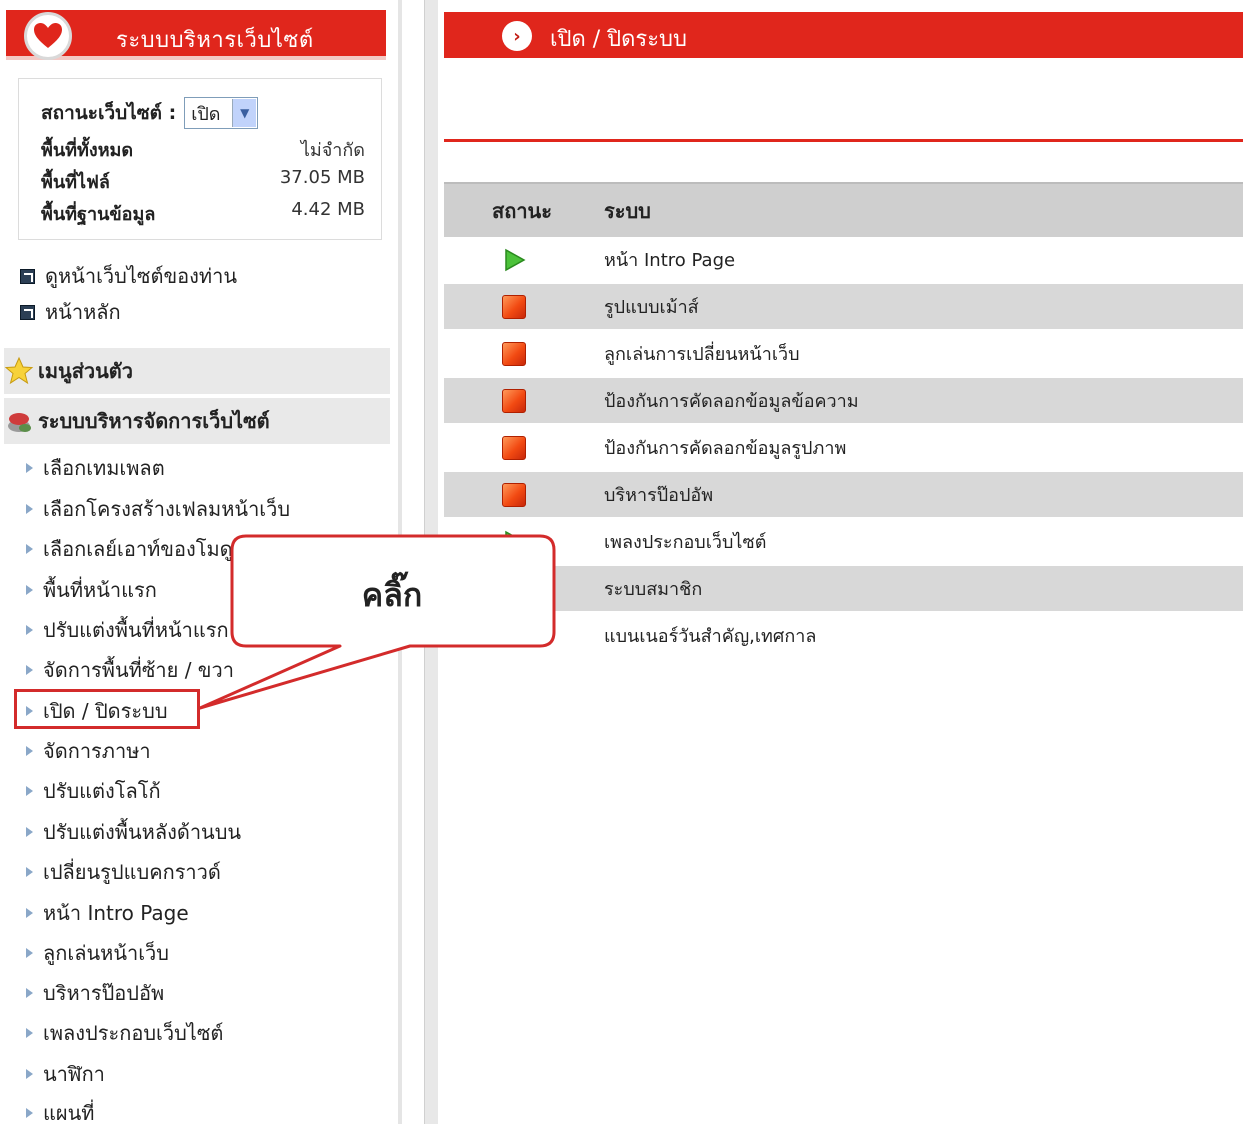  I want to click on menu-item-map: แผนที่, so click(60, 1110).